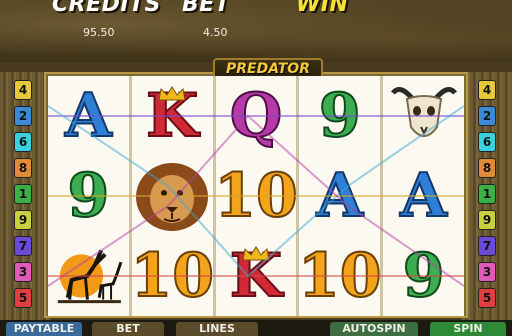  I want to click on credits-label: CREDITS, so click(106, 8).